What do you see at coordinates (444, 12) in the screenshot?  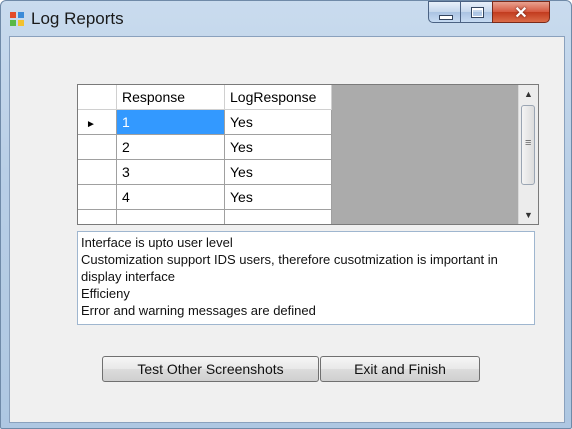 I see `minimize-button` at bounding box center [444, 12].